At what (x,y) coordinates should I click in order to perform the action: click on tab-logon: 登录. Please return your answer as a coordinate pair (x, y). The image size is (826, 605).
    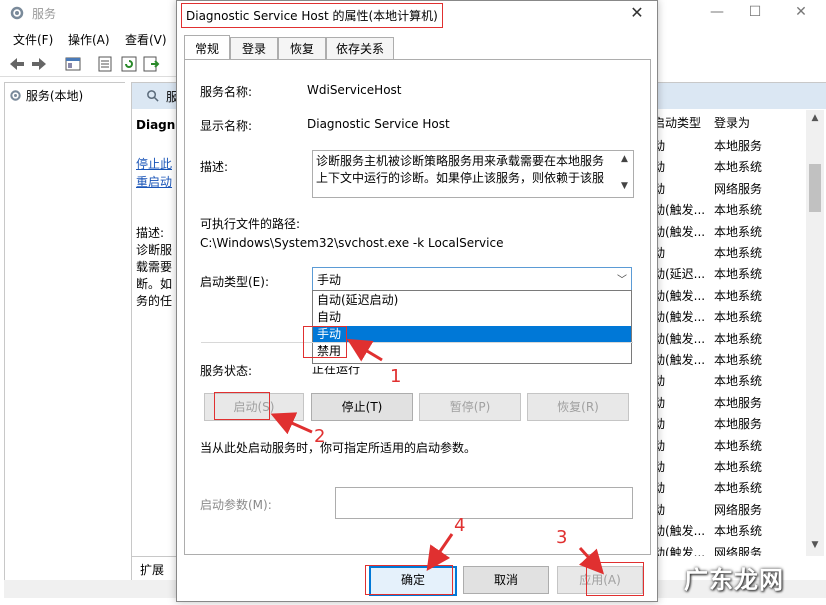
    Looking at the image, I should click on (254, 48).